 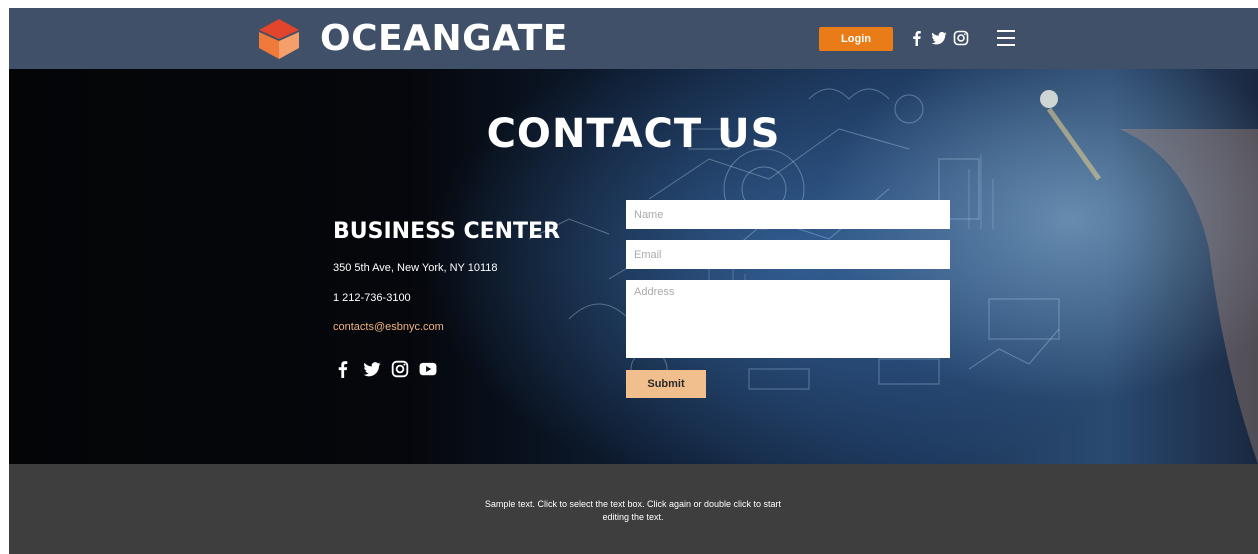 I want to click on submit-button: Submit, so click(x=666, y=384).